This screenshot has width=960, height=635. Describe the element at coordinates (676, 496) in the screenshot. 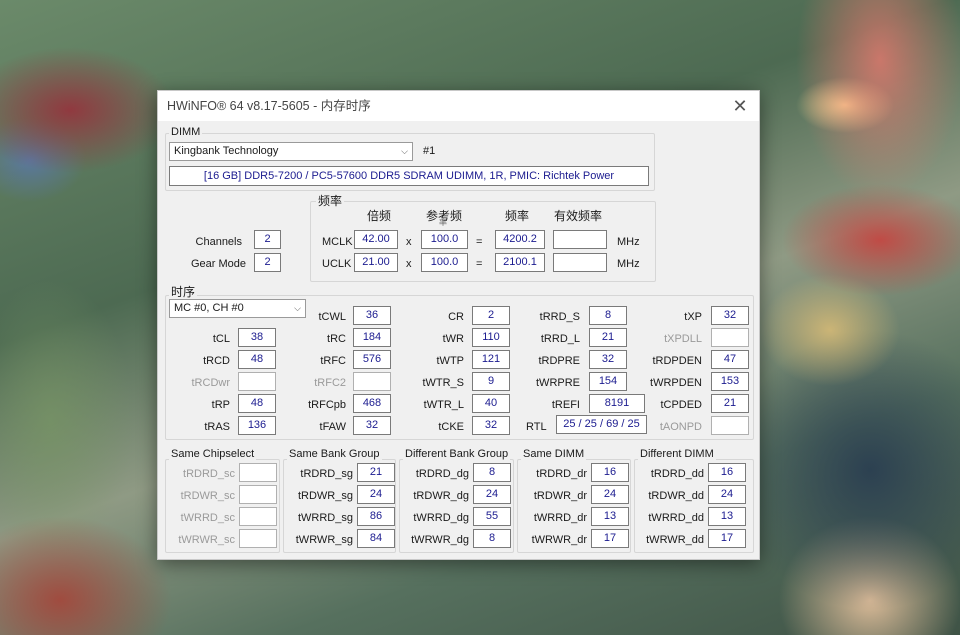

I see `timing-label: tRDWR_dd` at that location.